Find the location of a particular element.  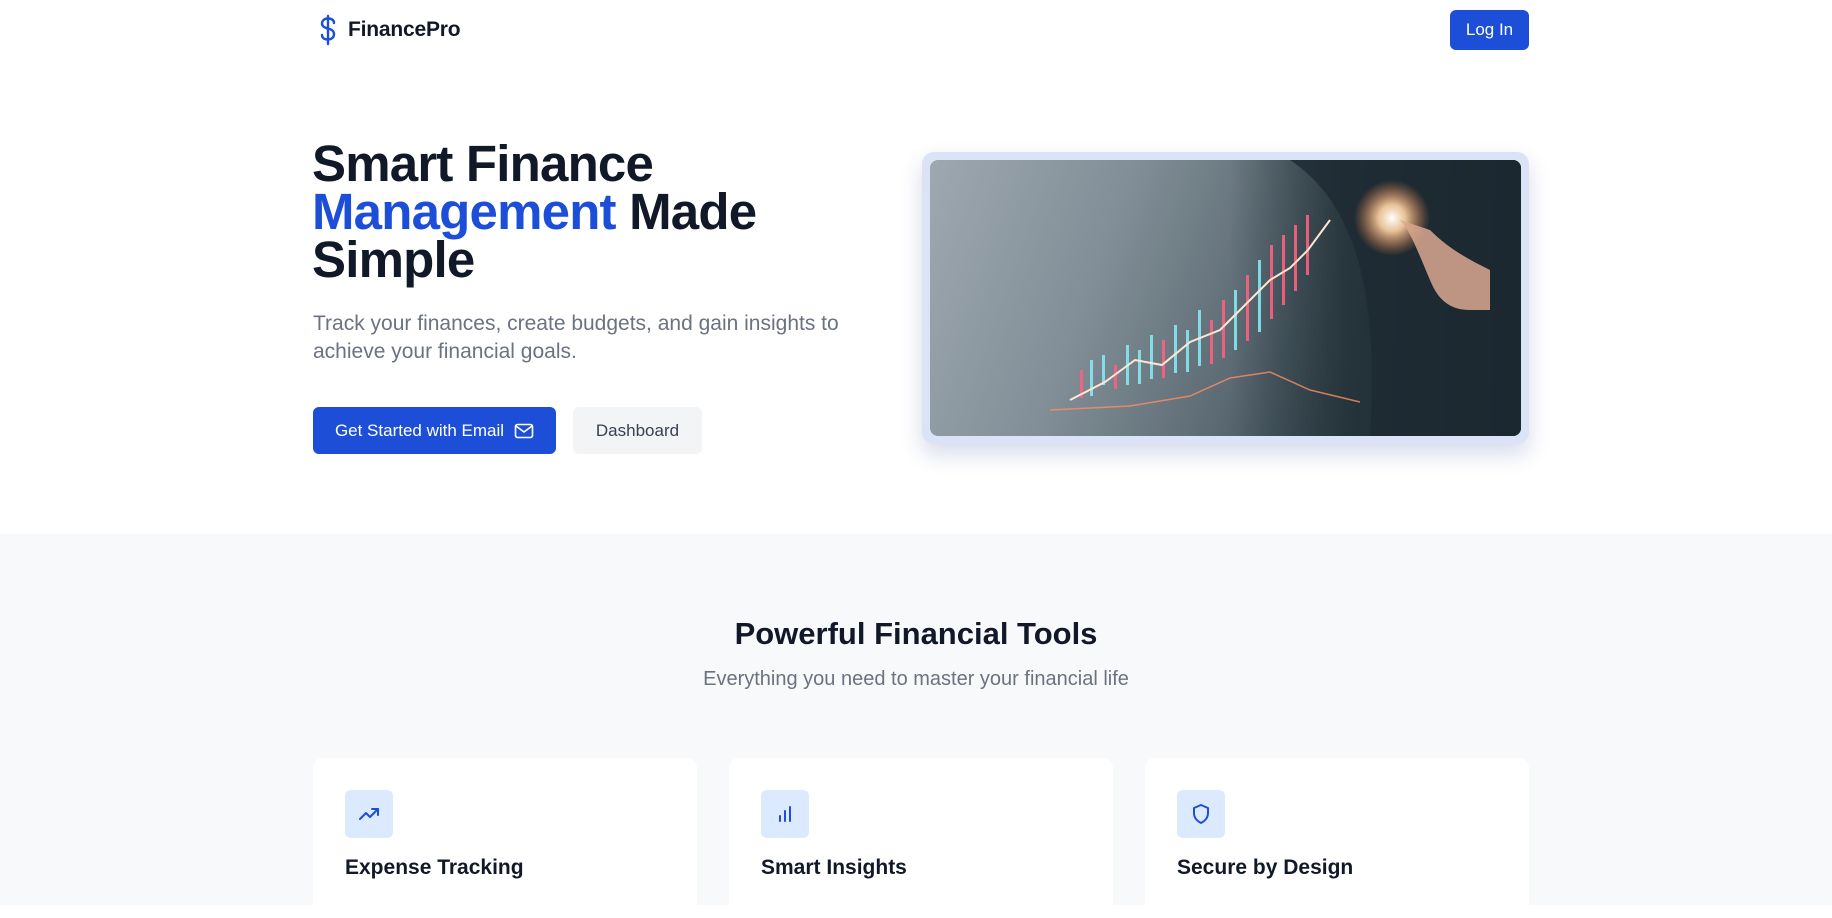

hero-image is located at coordinates (1225, 298).